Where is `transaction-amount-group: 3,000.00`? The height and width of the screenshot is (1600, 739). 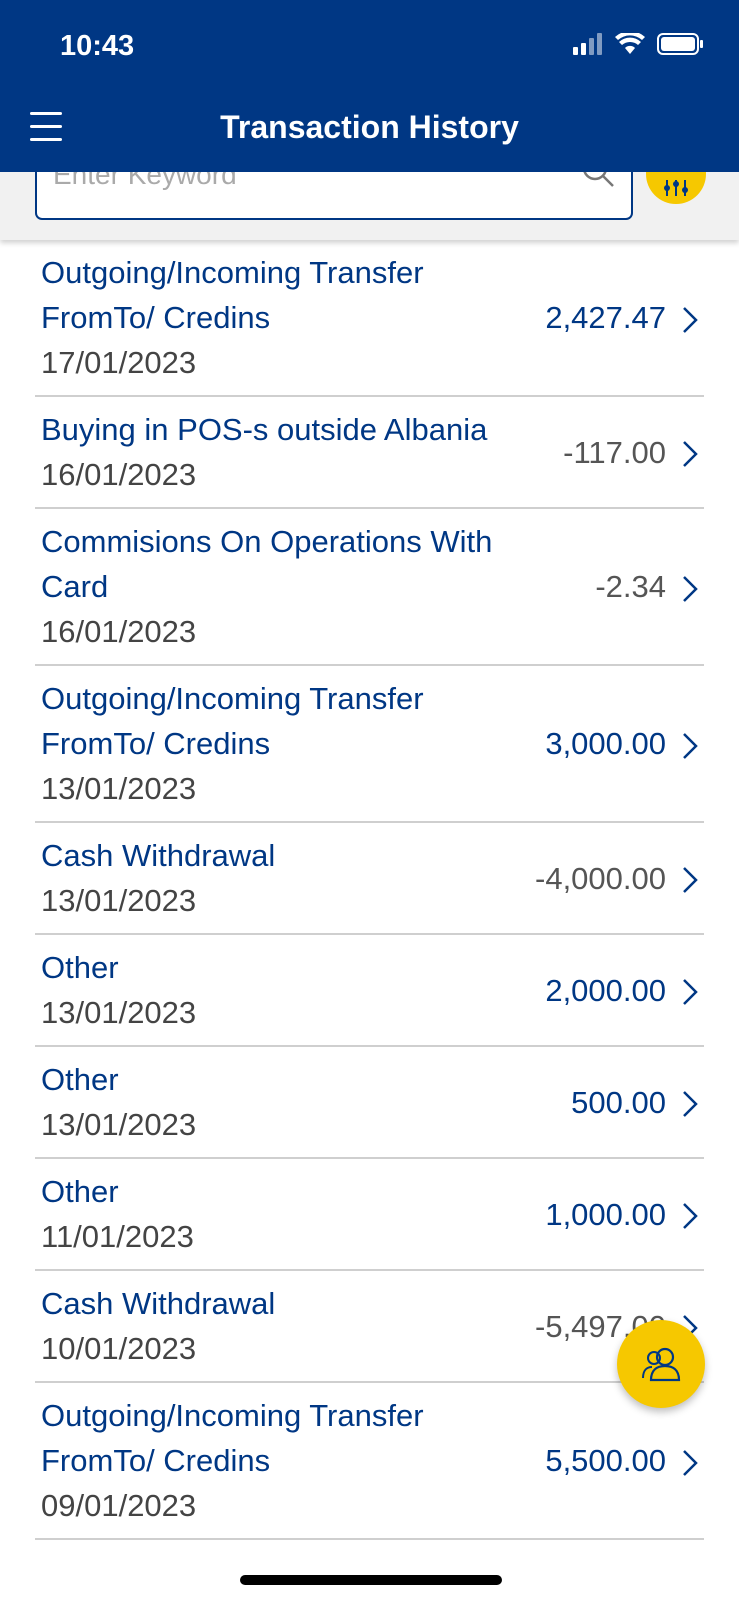 transaction-amount-group: 3,000.00 is located at coordinates (621, 743).